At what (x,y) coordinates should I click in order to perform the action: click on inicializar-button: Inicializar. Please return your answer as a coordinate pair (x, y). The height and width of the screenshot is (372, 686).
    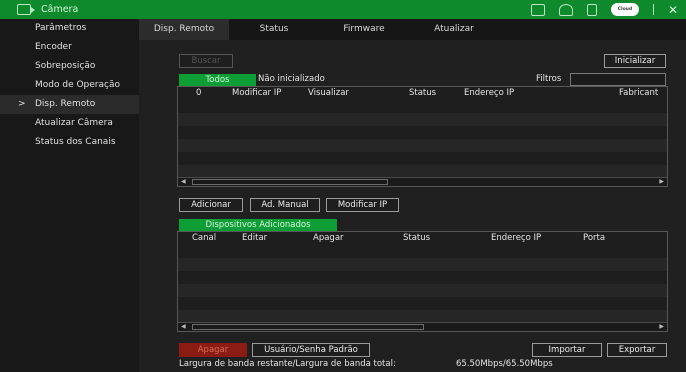
    Looking at the image, I should click on (635, 61).